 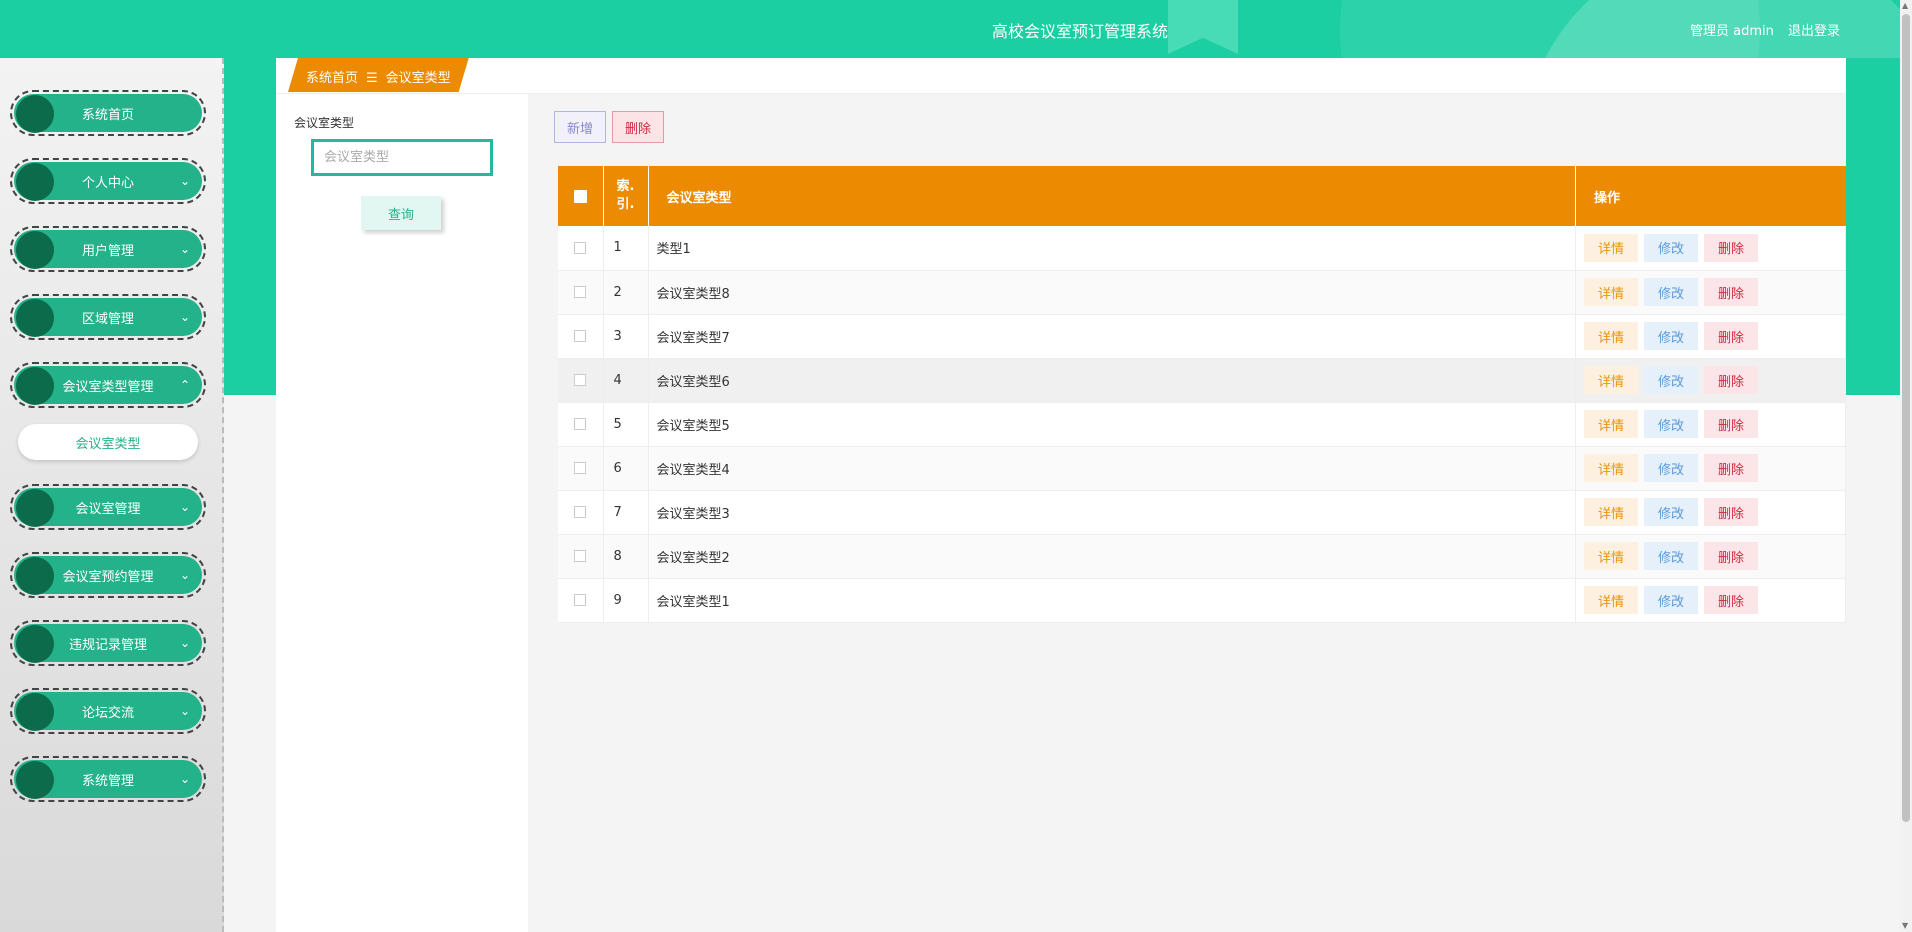 I want to click on sidebar-item: 会议室类型管理 ⌃, so click(x=108, y=385).